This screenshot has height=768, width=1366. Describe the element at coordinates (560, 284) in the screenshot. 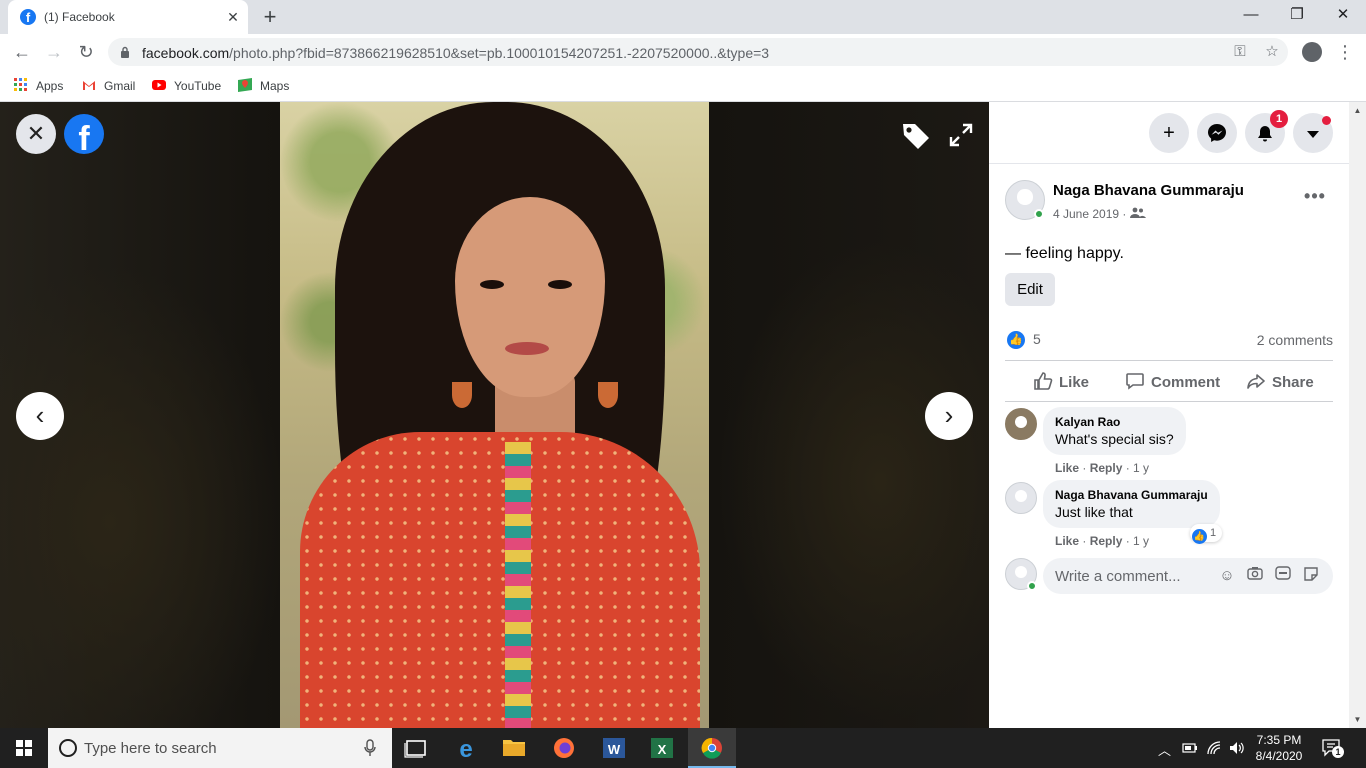

I see `photo-subject-eye` at that location.